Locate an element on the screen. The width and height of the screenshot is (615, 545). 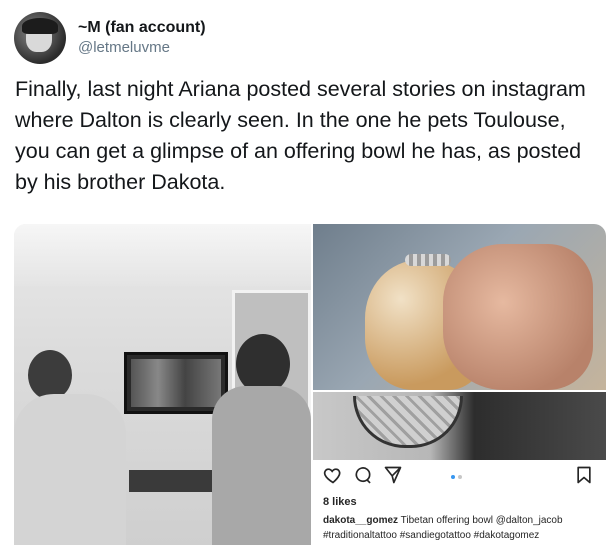
bracelet is located at coordinates (428, 260).